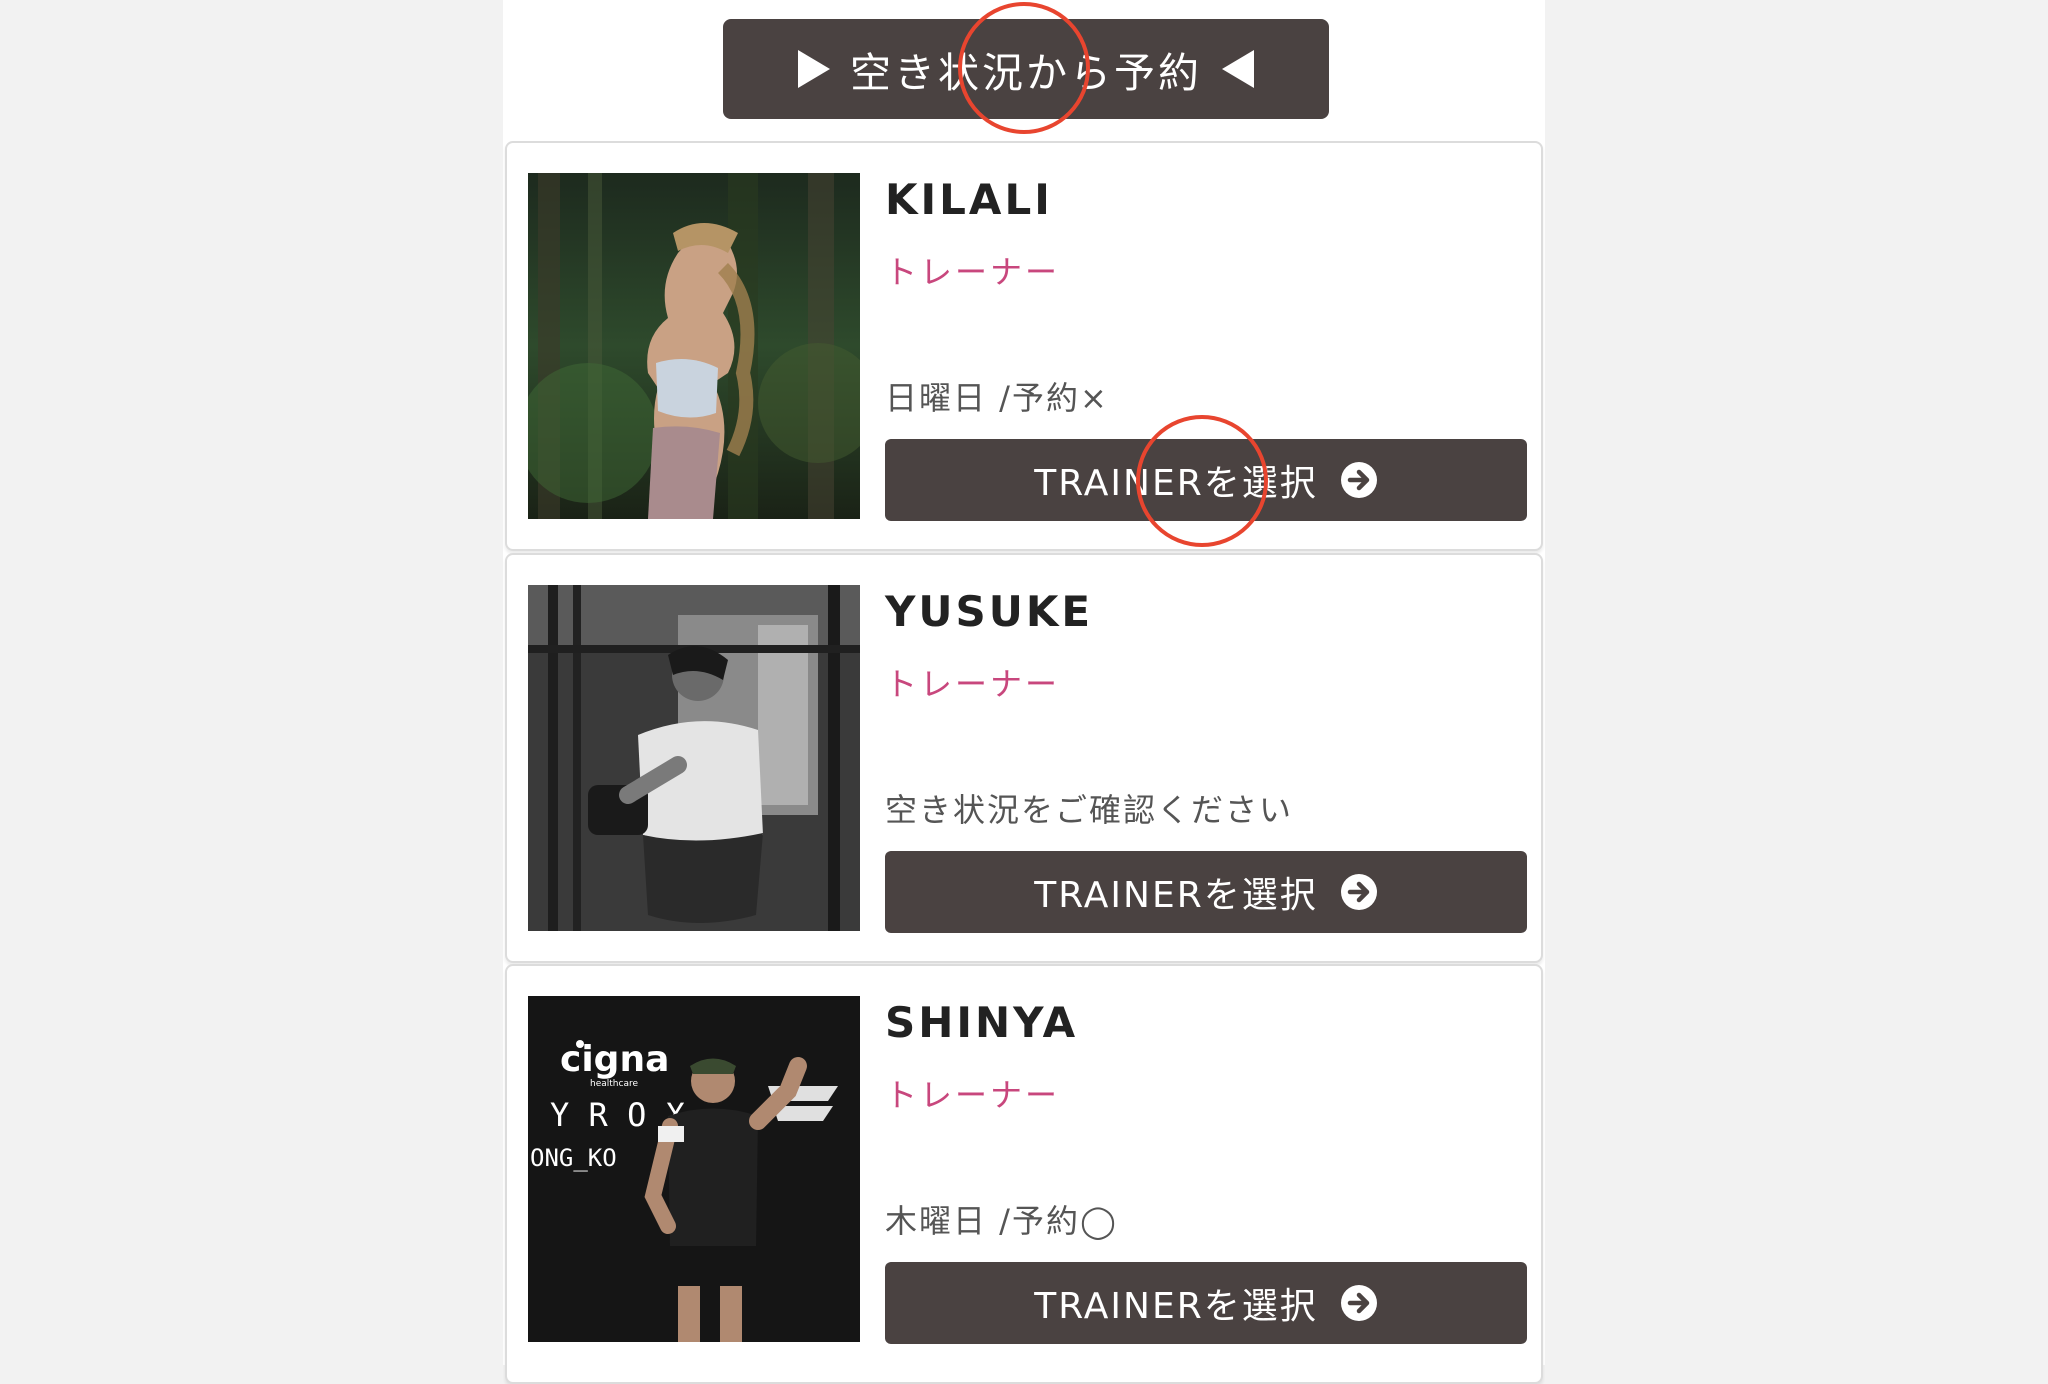 This screenshot has width=2048, height=1384. Describe the element at coordinates (982, 1022) in the screenshot. I see `trainer-name: SHINYA` at that location.